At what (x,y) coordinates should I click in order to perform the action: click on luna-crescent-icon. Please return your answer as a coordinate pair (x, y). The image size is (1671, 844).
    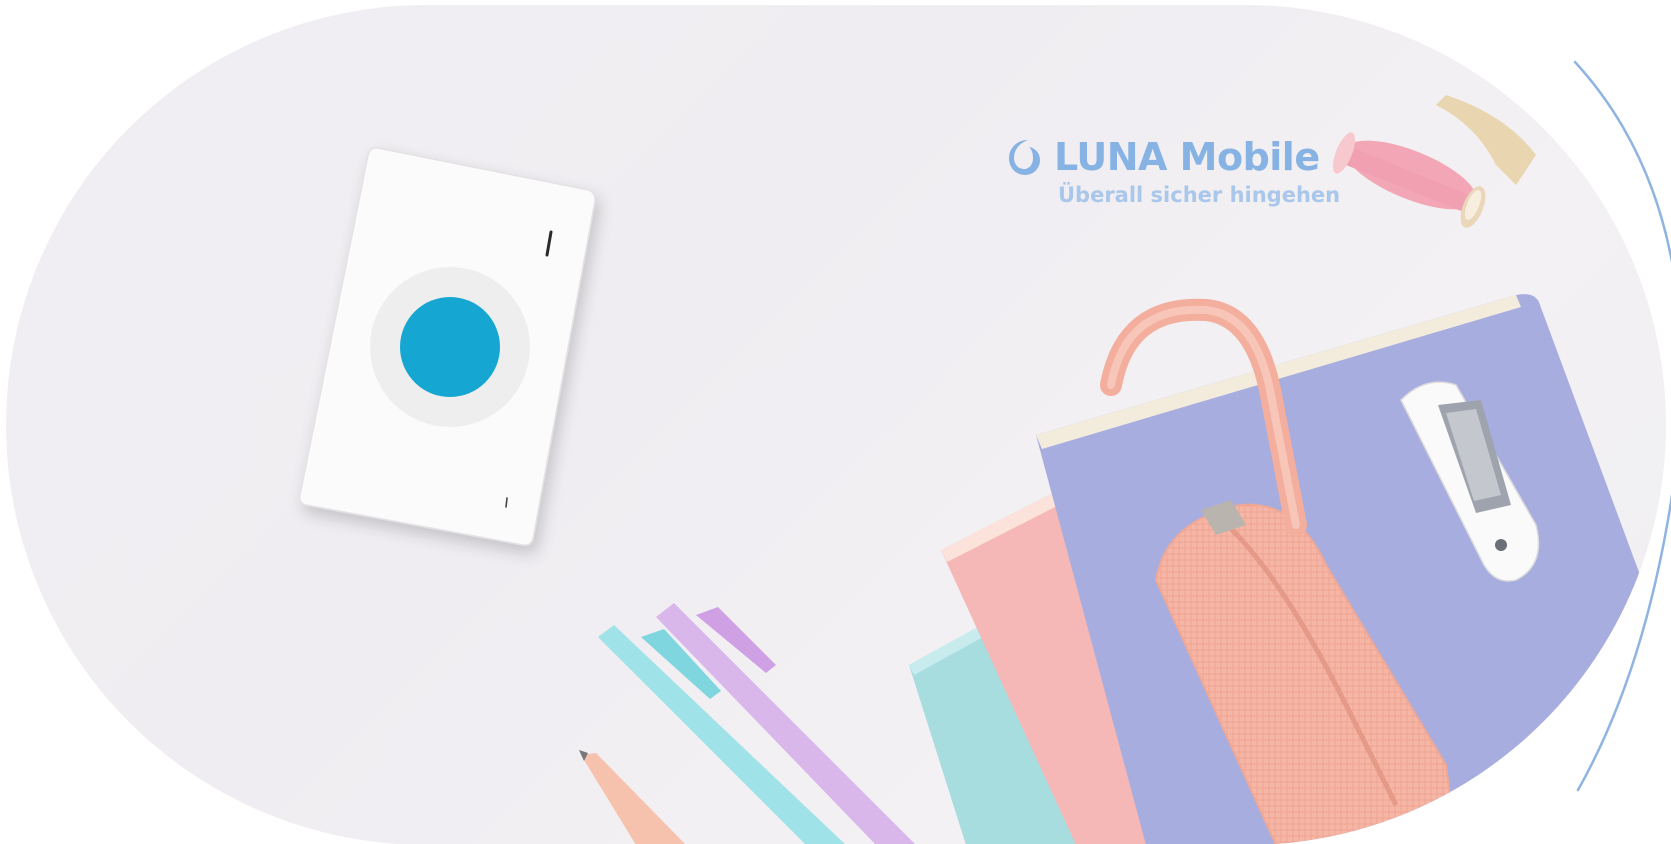
    Looking at the image, I should click on (1024, 157).